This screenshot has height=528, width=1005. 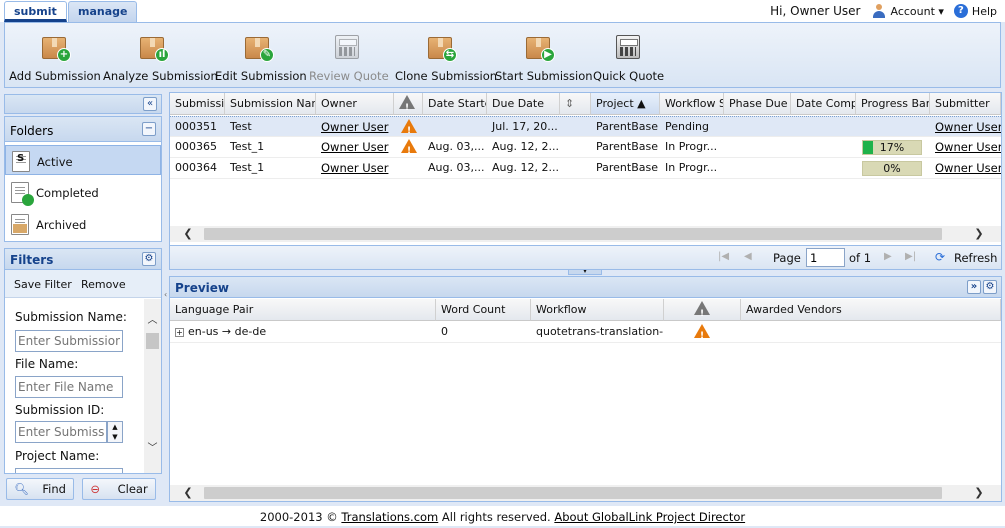 I want to click on pager: |◀ ◀ Page of 1 ▶ ▶| ⟳ Refresh, so click(x=585, y=257).